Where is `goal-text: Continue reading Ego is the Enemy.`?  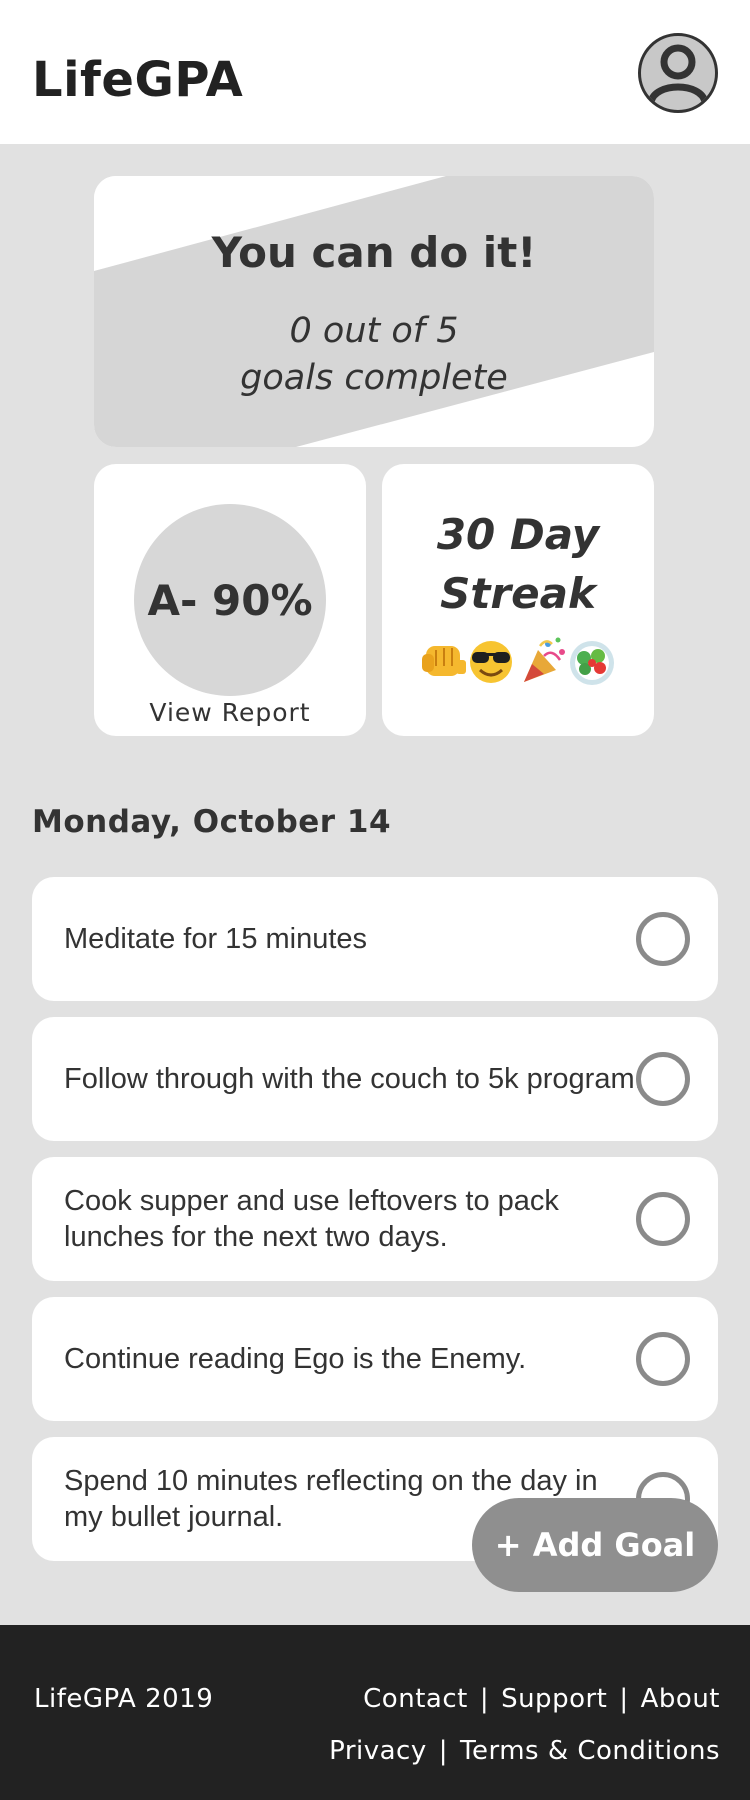
goal-text: Continue reading Ego is the Enemy. is located at coordinates (295, 1359).